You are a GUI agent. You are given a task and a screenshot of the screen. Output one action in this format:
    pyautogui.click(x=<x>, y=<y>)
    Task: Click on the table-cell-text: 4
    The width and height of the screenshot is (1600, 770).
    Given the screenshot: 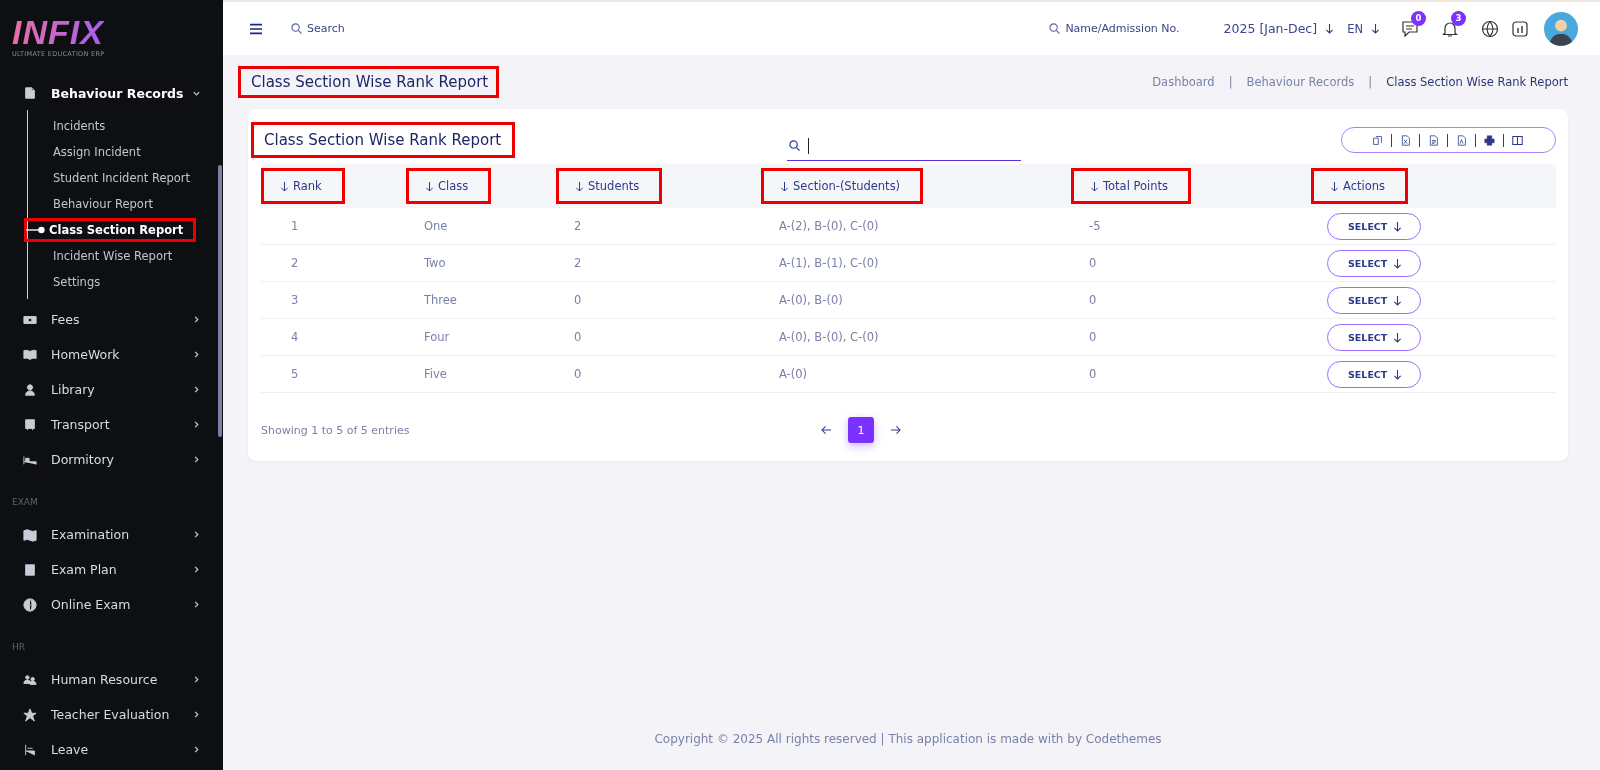 What is the action you would take?
    pyautogui.click(x=294, y=337)
    